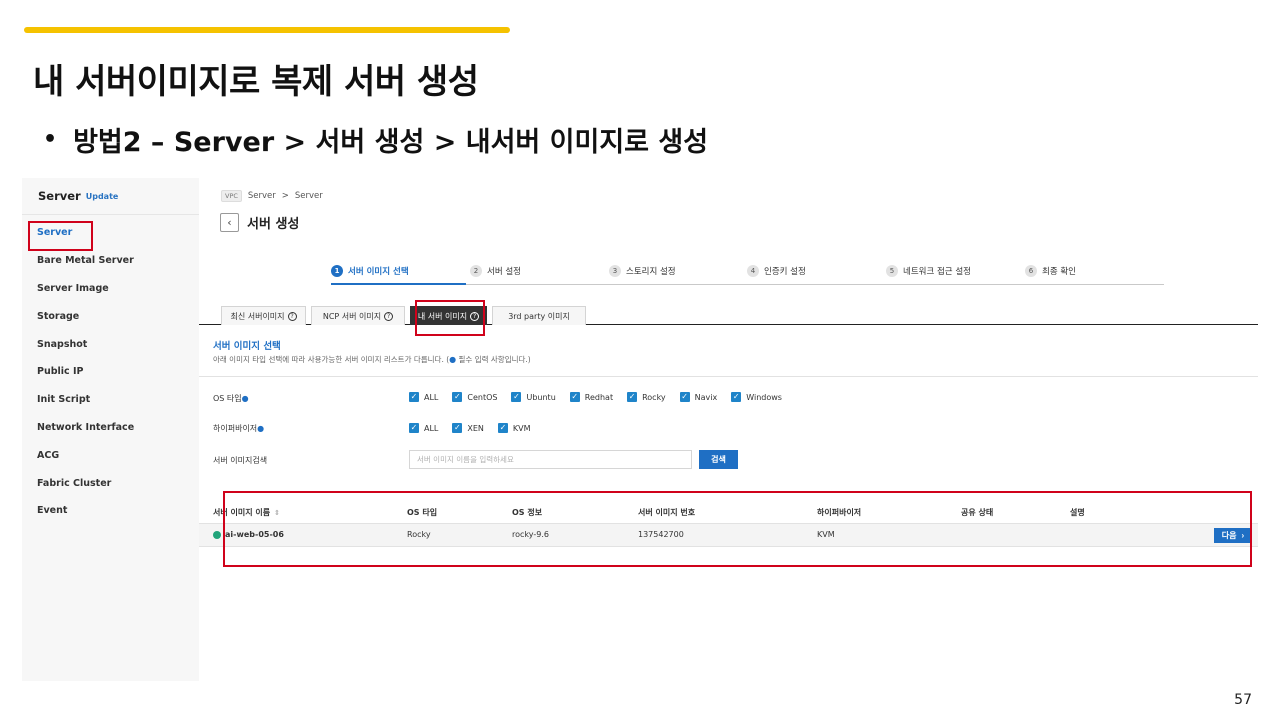 Image resolution: width=1280 pixels, height=720 pixels. I want to click on checkbox-label: Navix, so click(706, 397).